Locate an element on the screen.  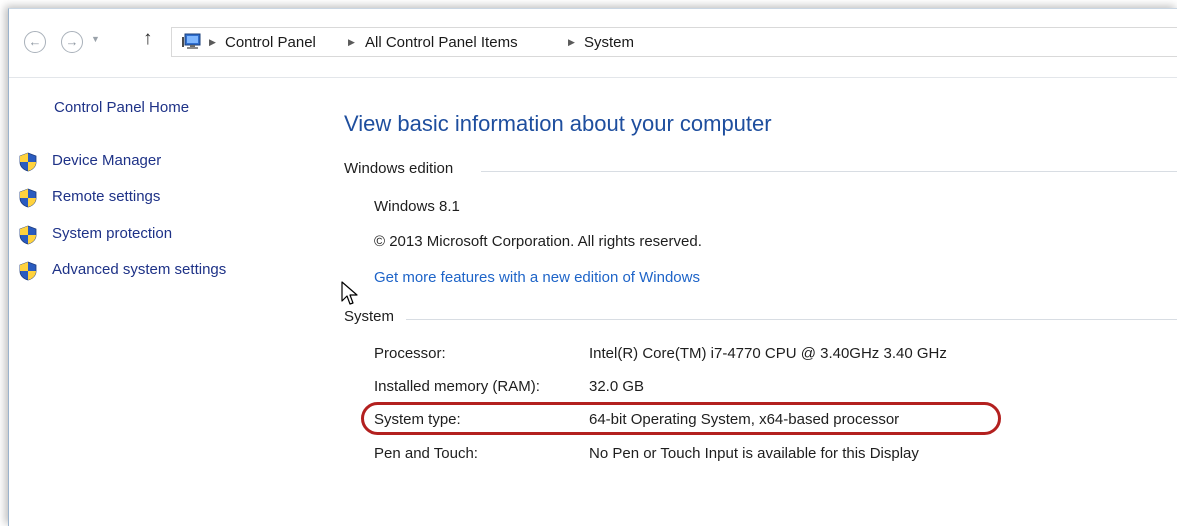
breadcrumb-all-items: All Control Panel Items is located at coordinates (441, 42).